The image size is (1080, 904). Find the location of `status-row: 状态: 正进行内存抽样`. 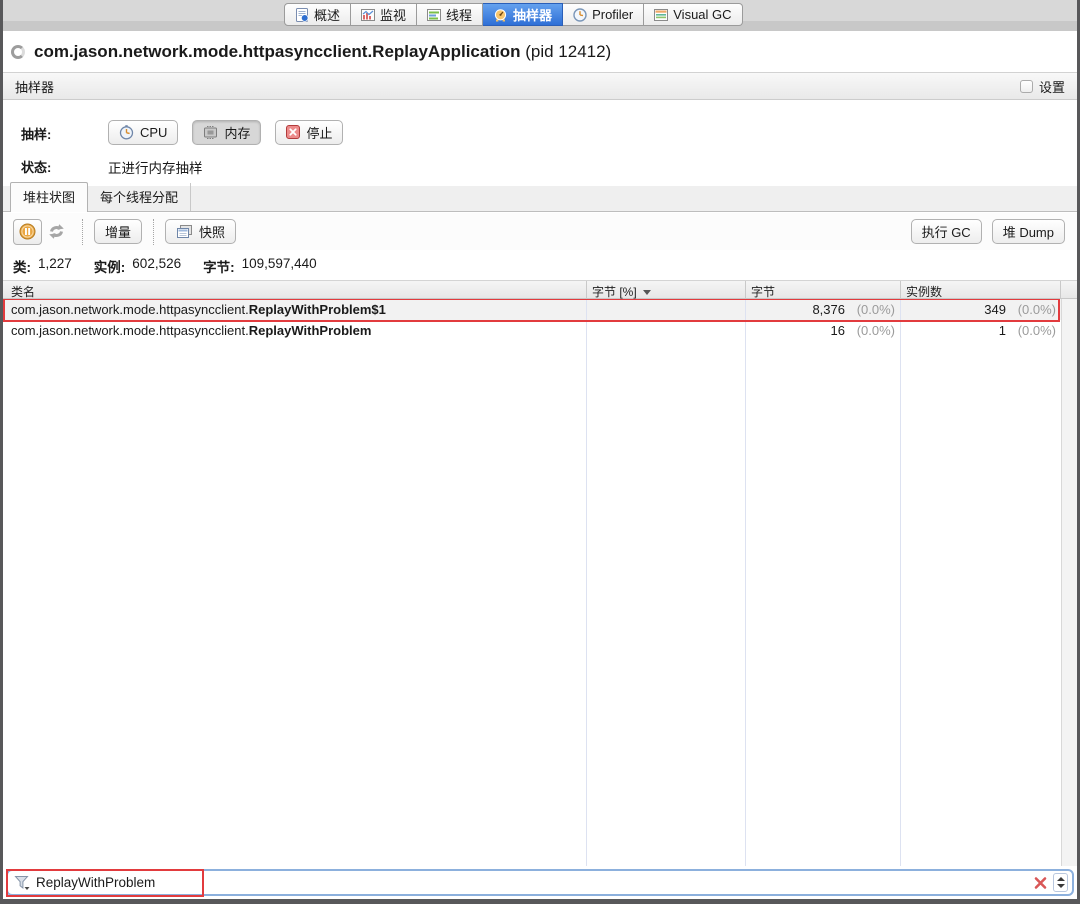

status-row: 状态: 正进行内存抽样 is located at coordinates (540, 165).